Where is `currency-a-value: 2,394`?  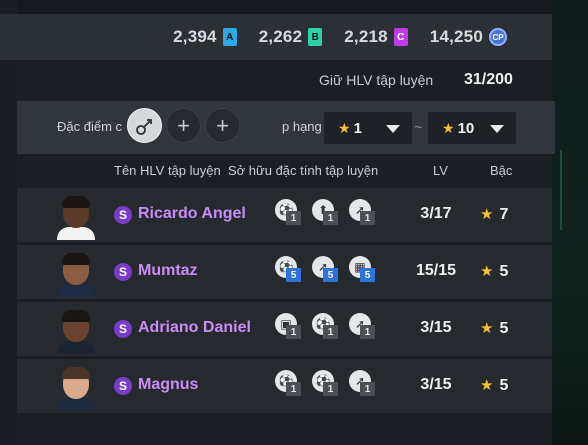 currency-a-value: 2,394 is located at coordinates (195, 36).